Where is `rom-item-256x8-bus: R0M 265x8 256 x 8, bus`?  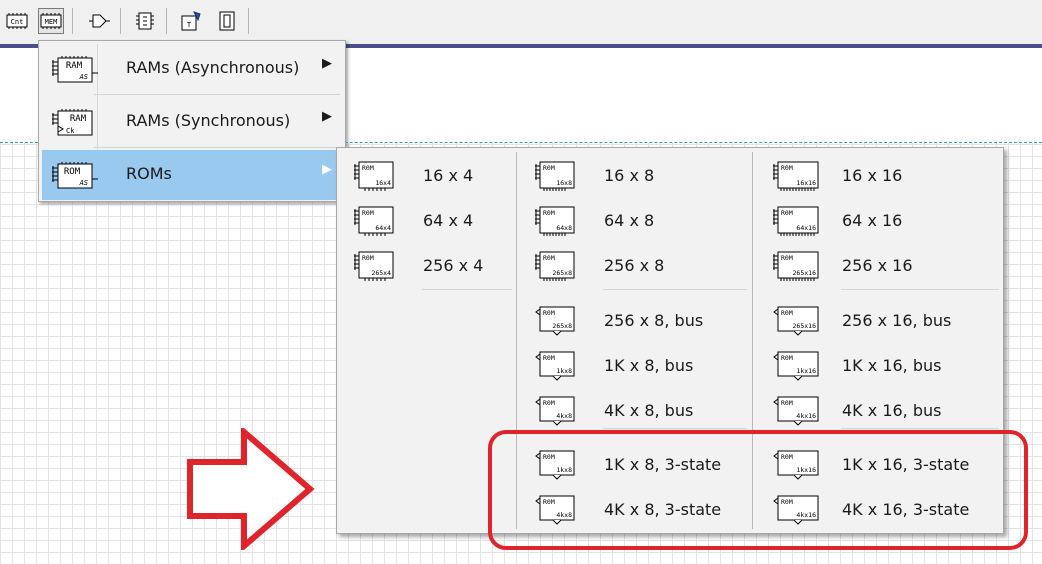 rom-item-256x8-bus: R0M 265x8 256 x 8, bus is located at coordinates (639, 319).